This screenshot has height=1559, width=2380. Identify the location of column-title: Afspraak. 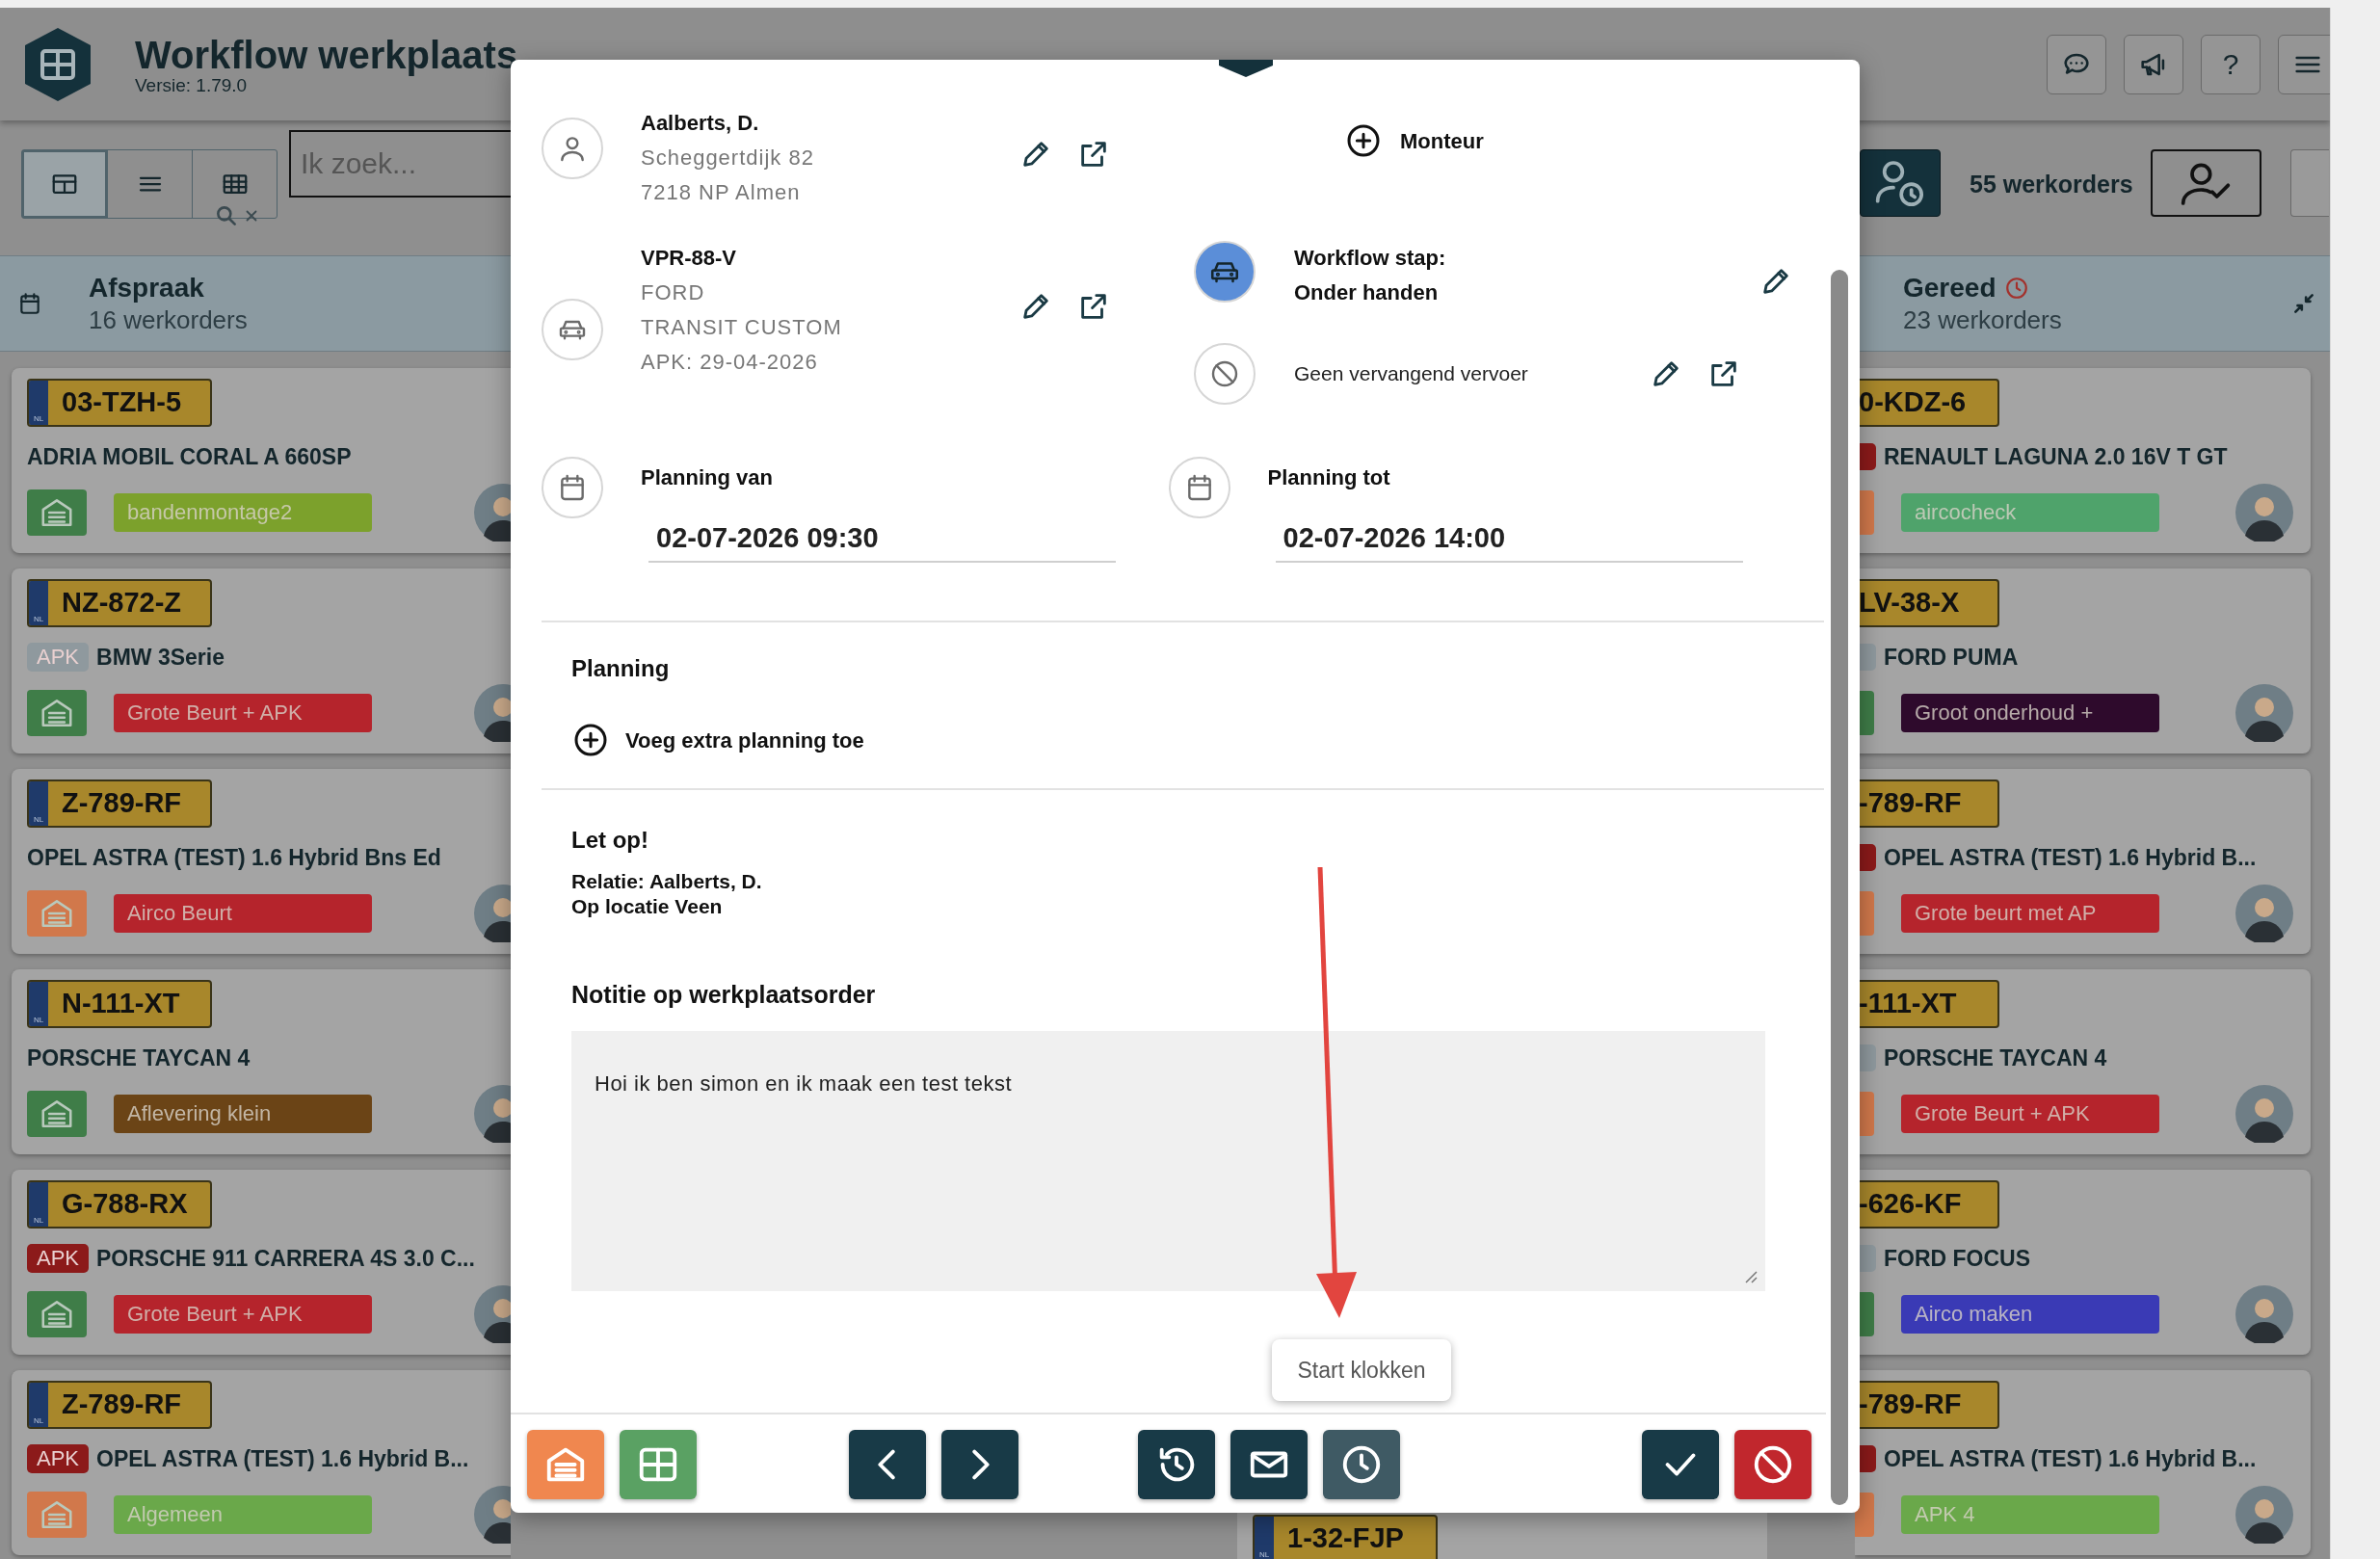
(146, 288).